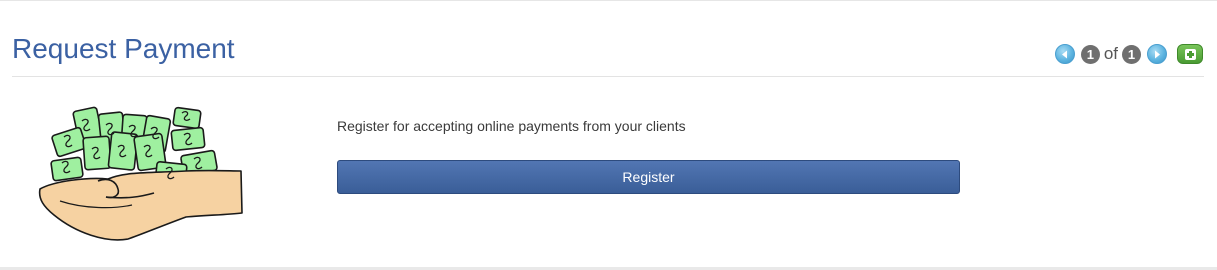 This screenshot has width=1217, height=270. What do you see at coordinates (648, 177) in the screenshot?
I see `register-button: Register` at bounding box center [648, 177].